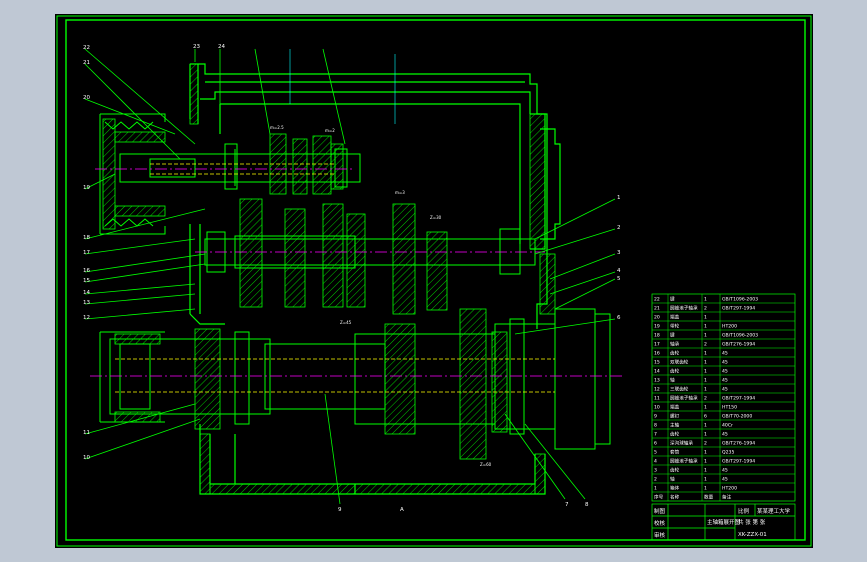  I want to click on parts-header-no: 序号, so click(659, 497).